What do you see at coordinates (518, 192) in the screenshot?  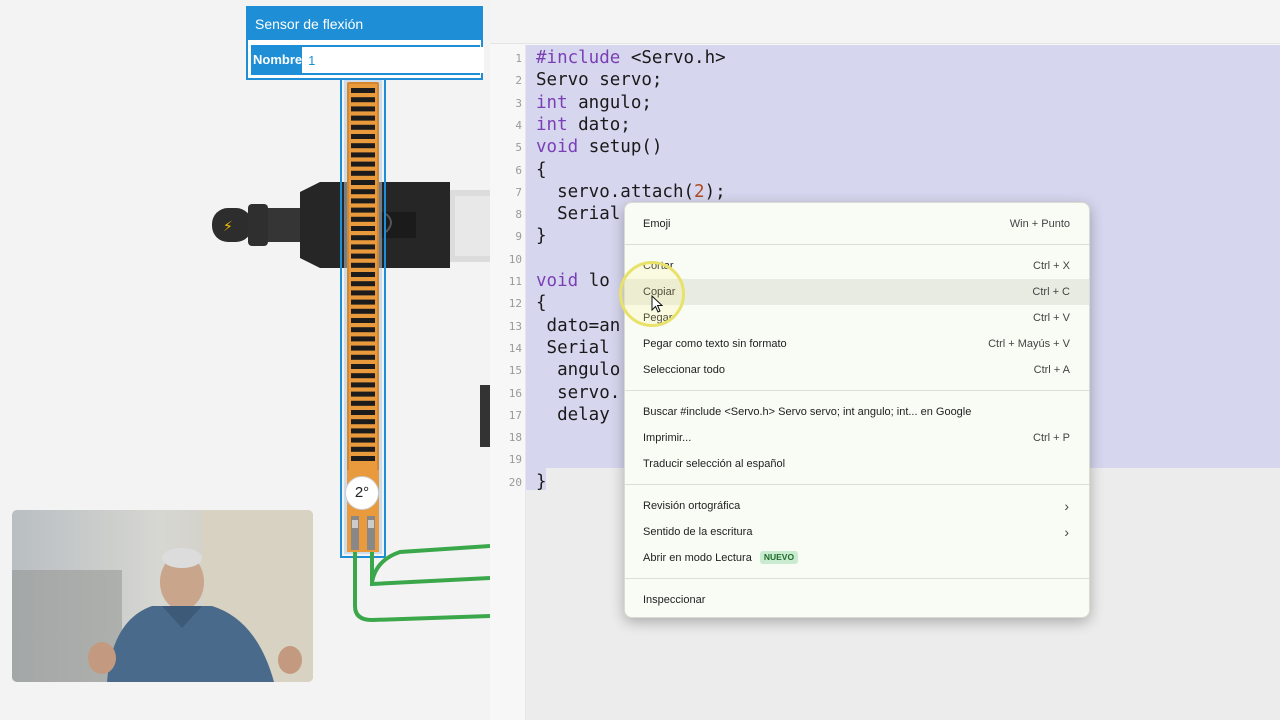 I see `line-number: 7` at bounding box center [518, 192].